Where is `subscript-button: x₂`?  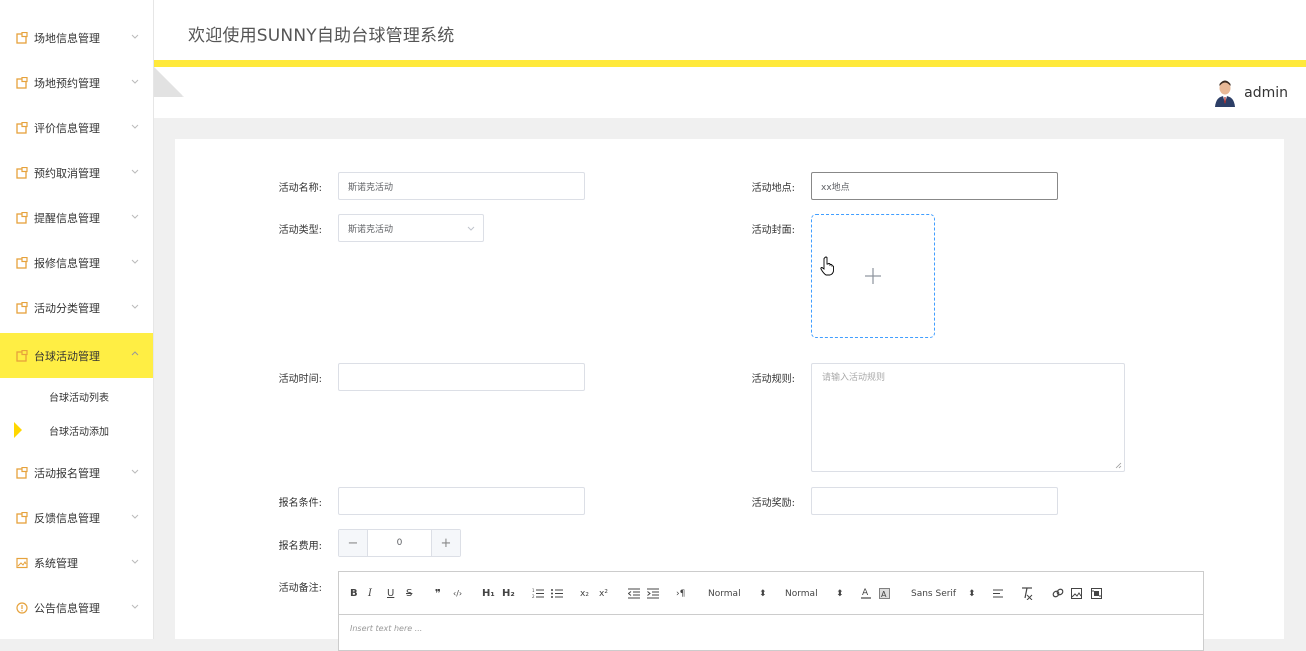 subscript-button: x₂ is located at coordinates (584, 594).